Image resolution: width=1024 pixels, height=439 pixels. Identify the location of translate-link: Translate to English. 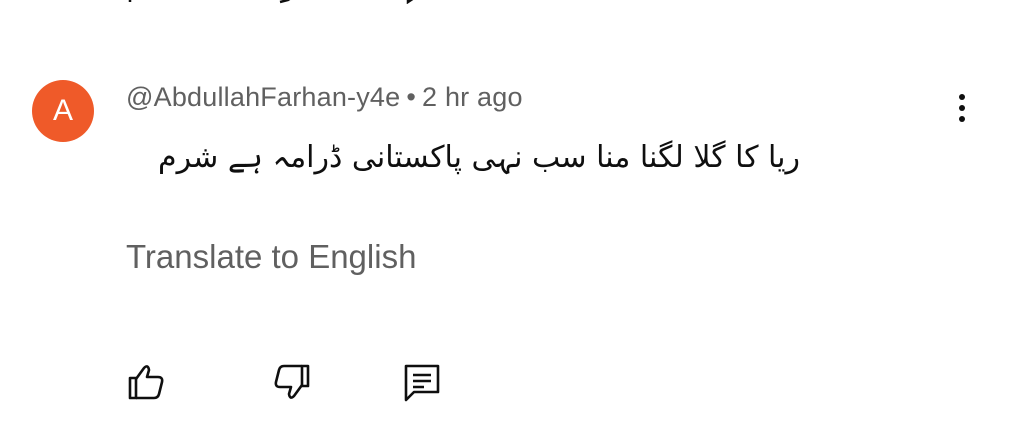
(271, 257).